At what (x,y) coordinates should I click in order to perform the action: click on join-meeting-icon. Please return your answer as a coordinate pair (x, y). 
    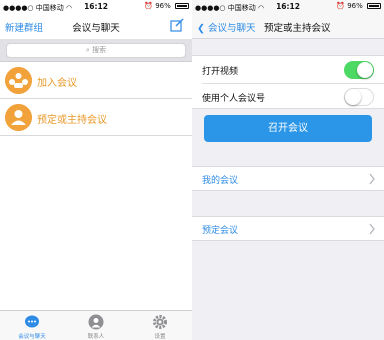
    Looking at the image, I should click on (18, 80).